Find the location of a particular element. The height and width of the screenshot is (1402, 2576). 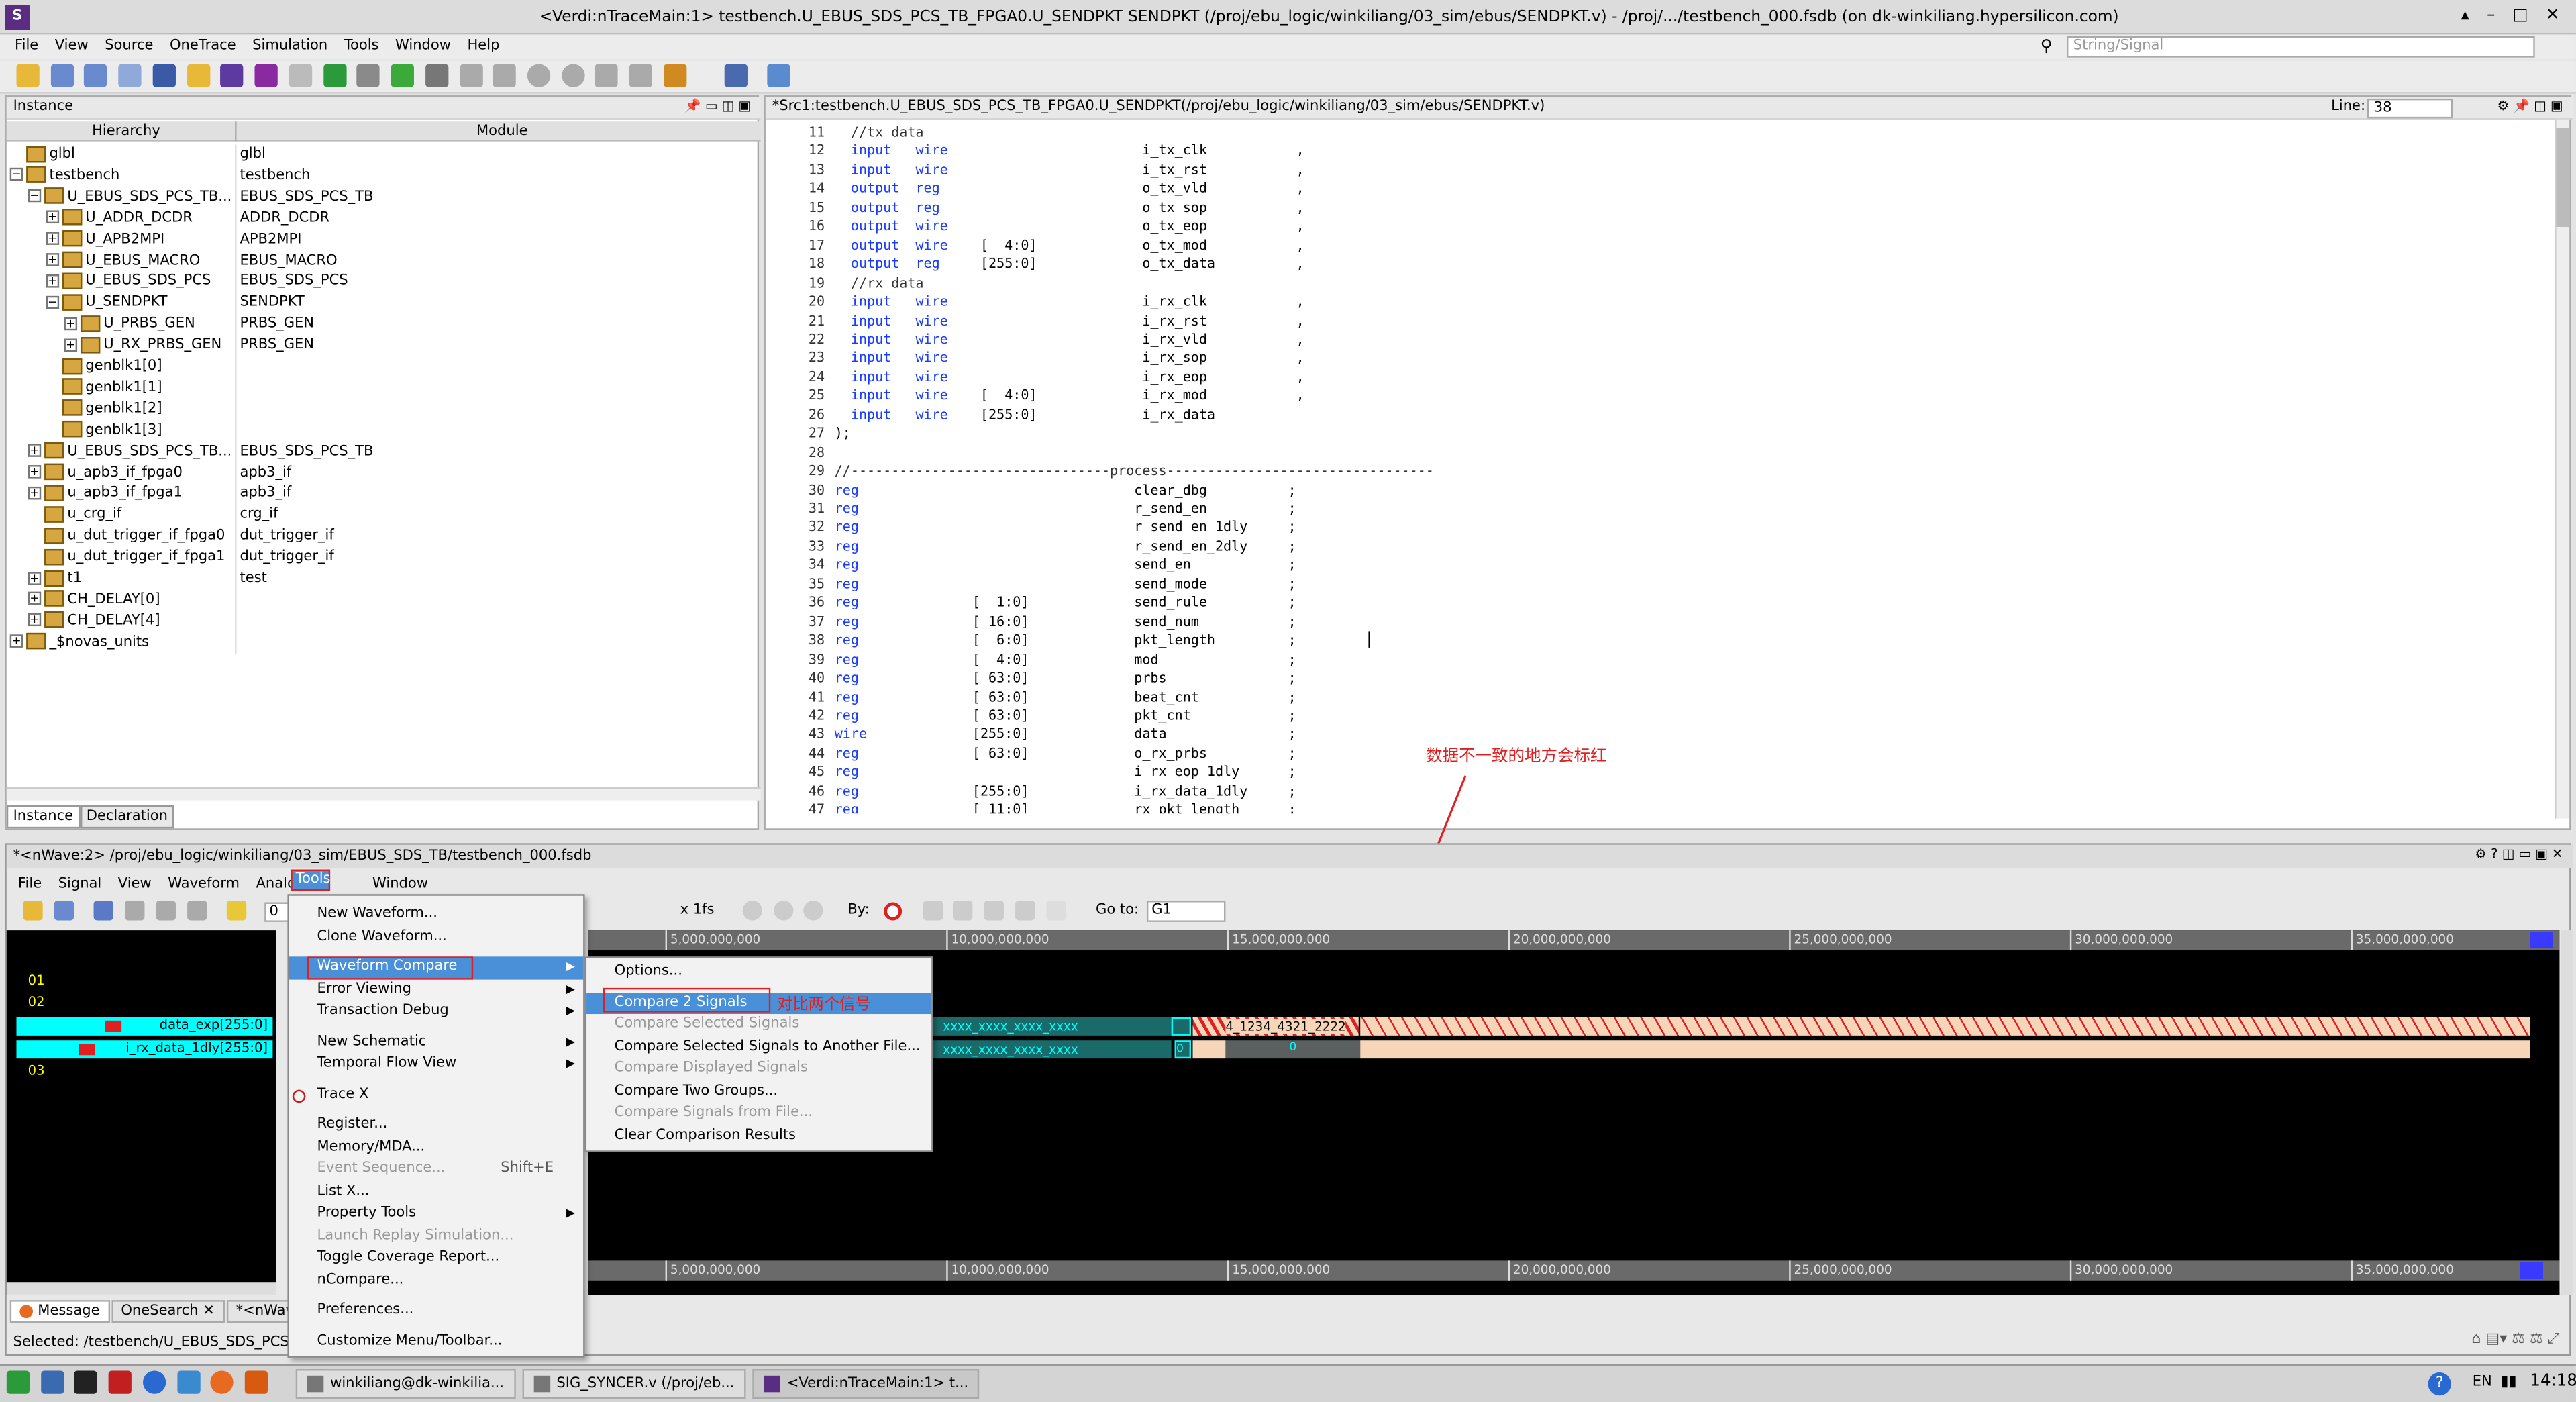

tree-item: − U_EBUS_SDS_PCS_TB... EBUS_SDS_PCS_TB is located at coordinates (384, 198).